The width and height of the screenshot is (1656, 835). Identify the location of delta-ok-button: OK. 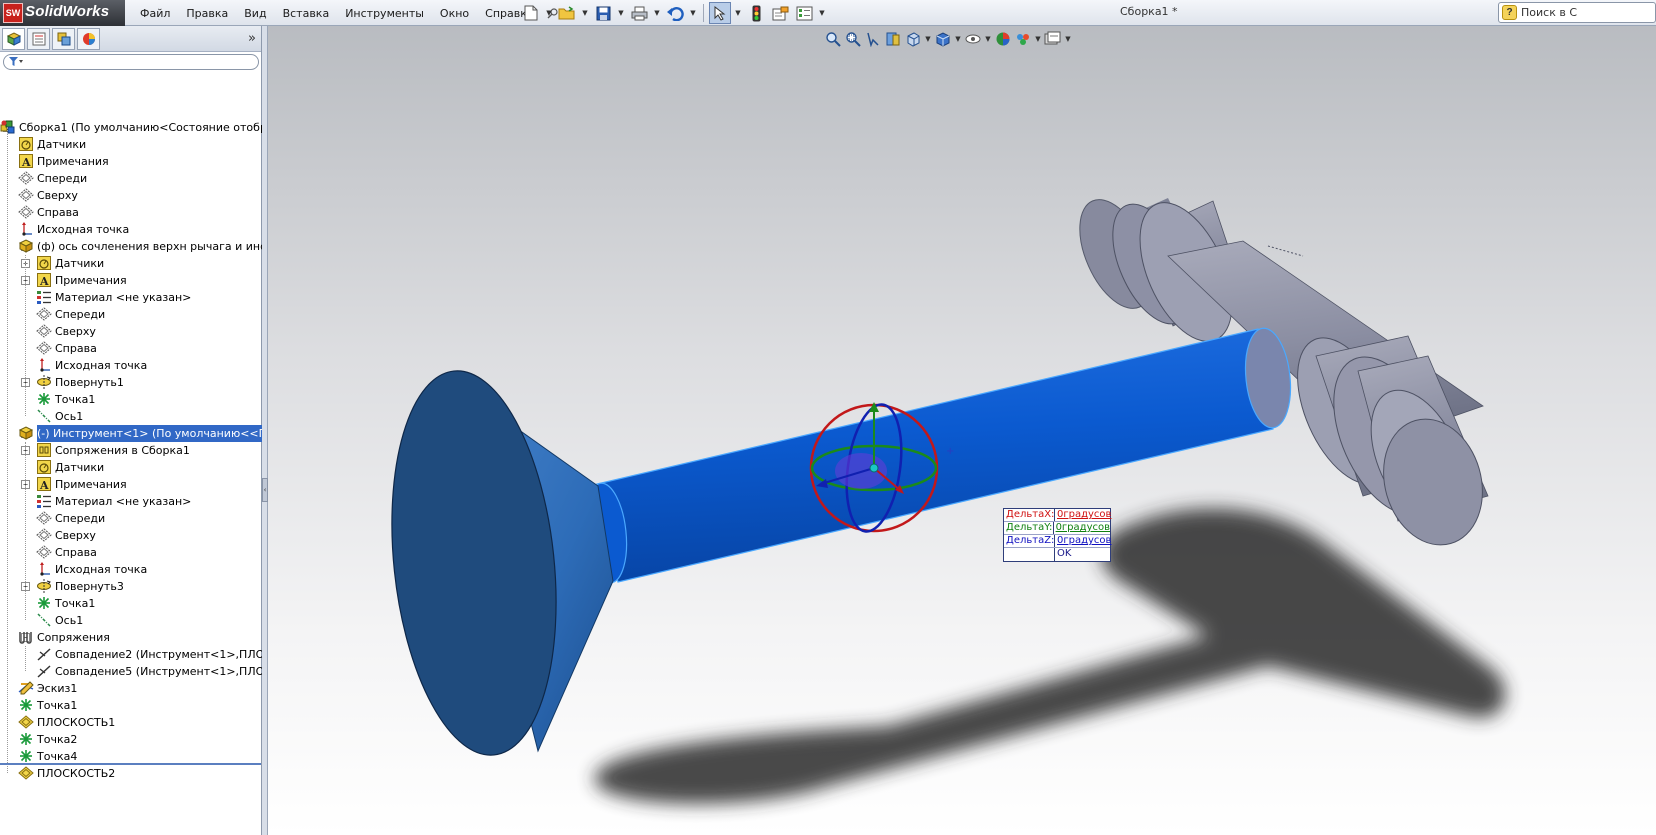
(1082, 554).